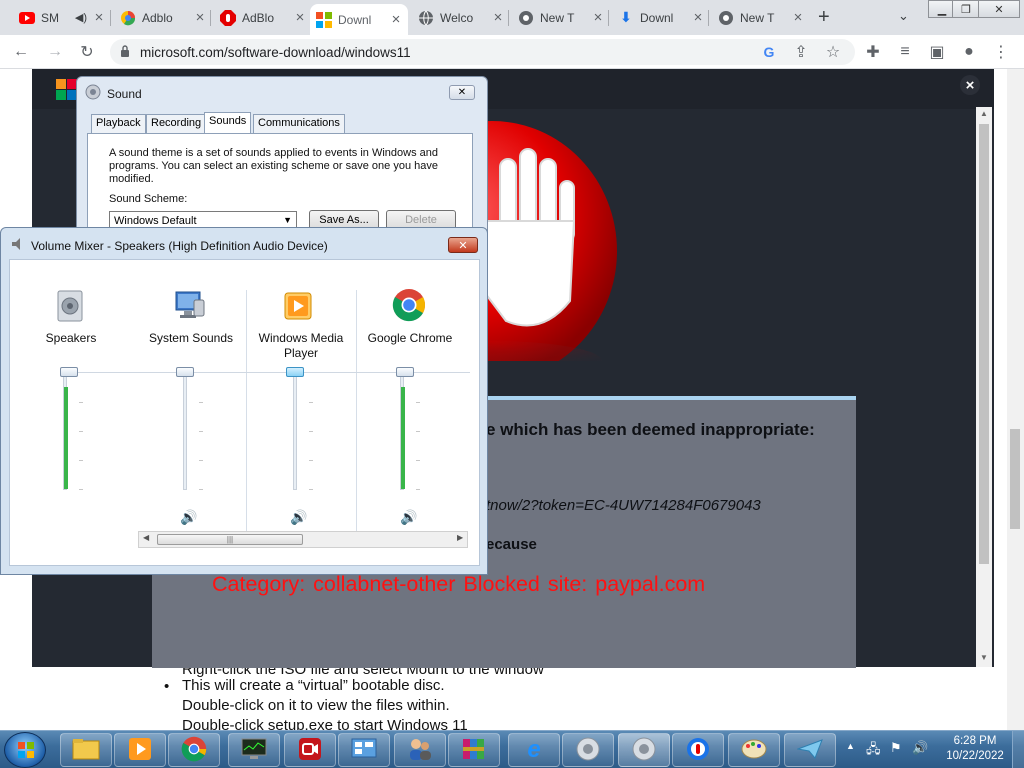  What do you see at coordinates (69, 372) in the screenshot?
I see `speakers-volume-slider` at bounding box center [69, 372].